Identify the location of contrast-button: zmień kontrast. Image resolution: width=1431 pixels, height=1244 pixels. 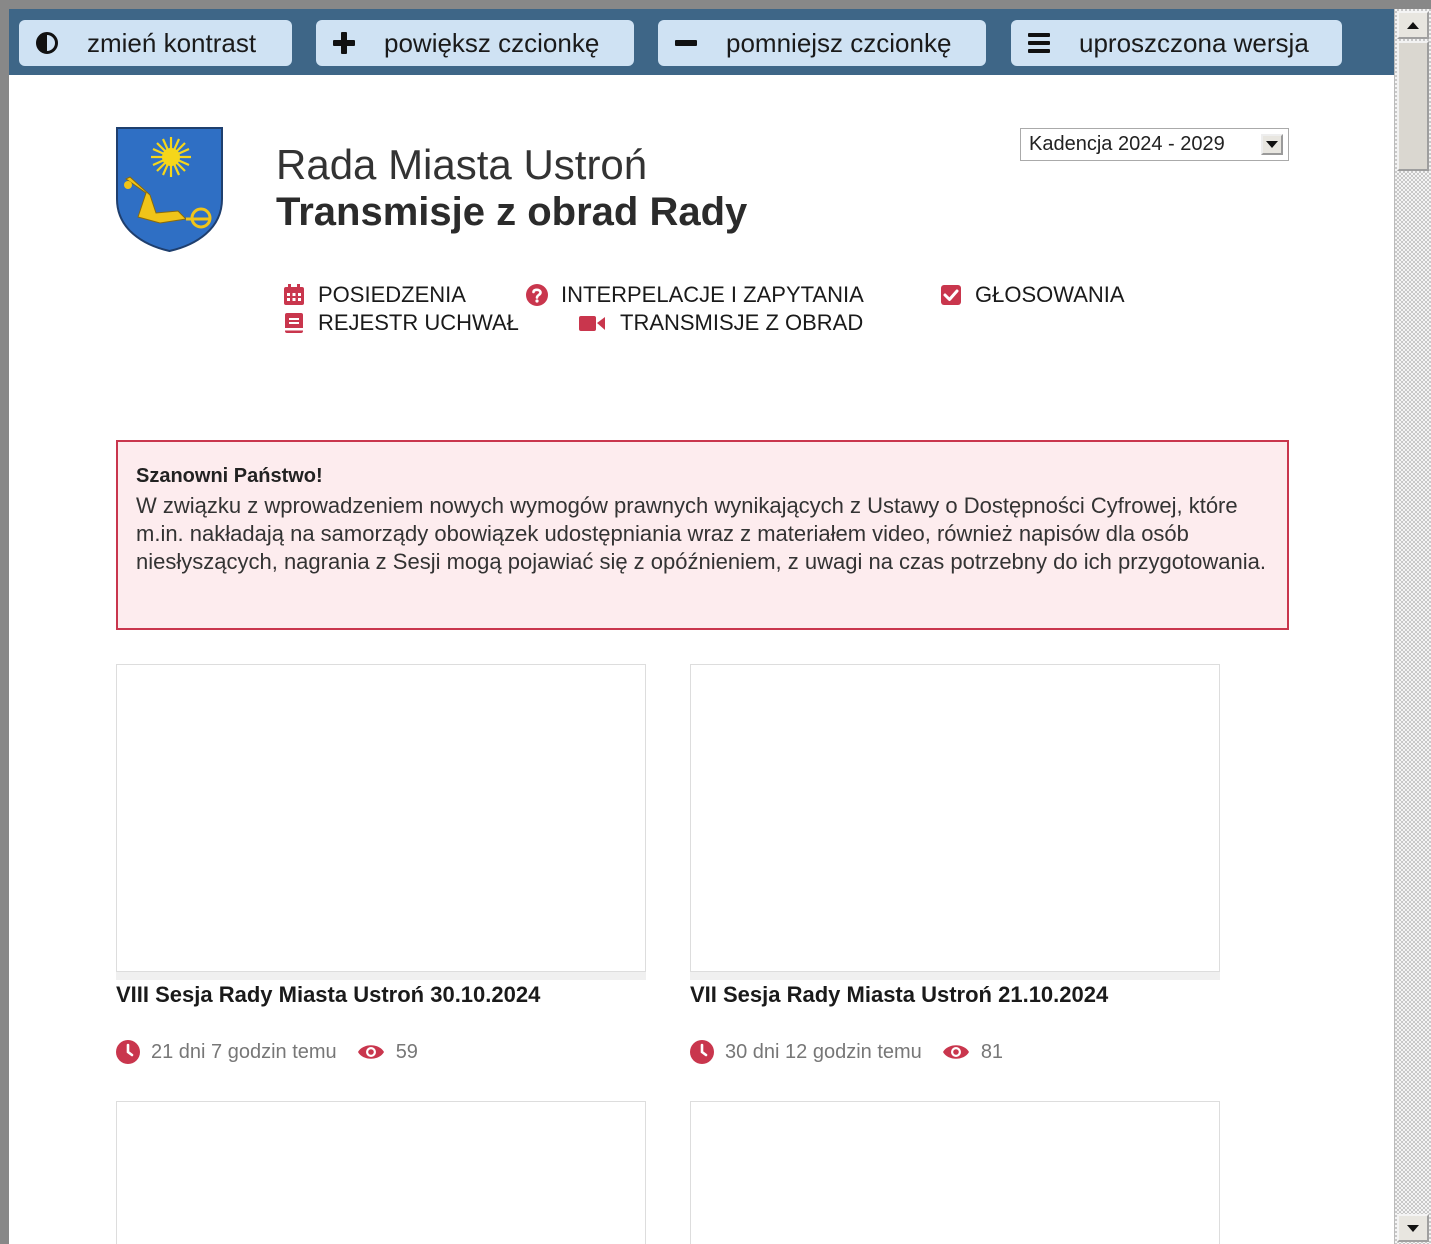
(155, 43).